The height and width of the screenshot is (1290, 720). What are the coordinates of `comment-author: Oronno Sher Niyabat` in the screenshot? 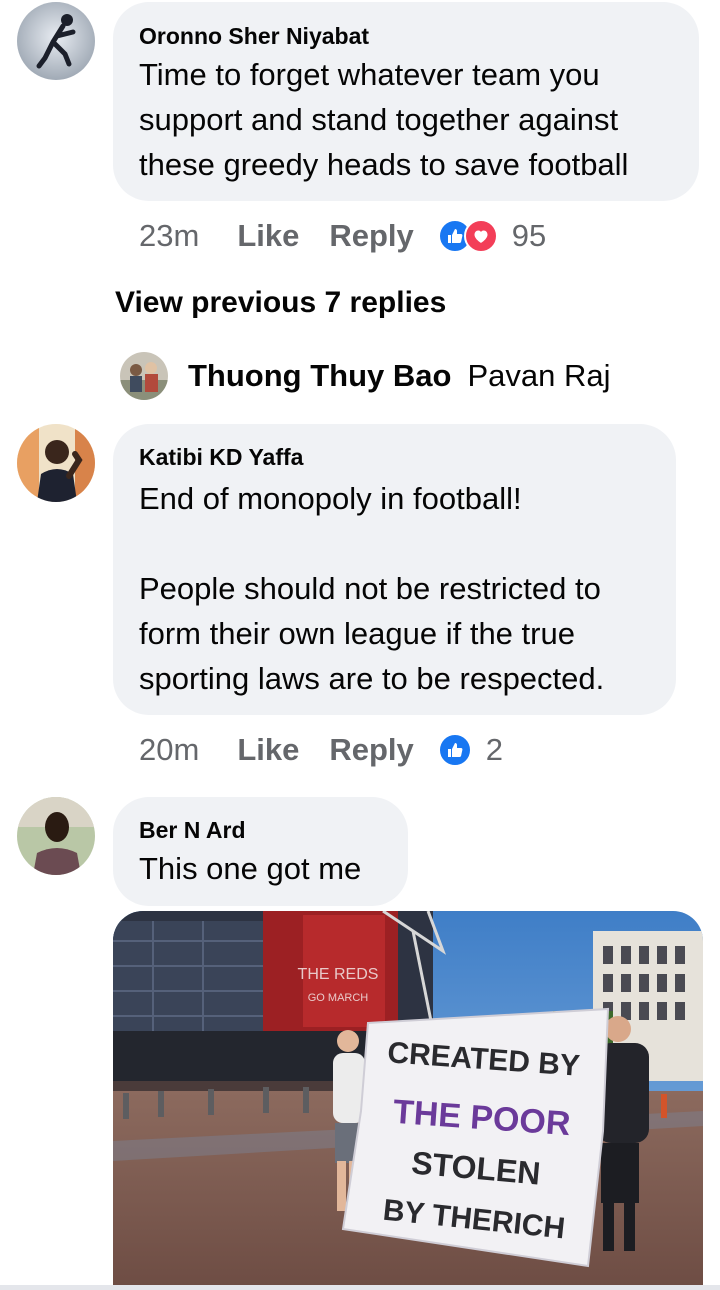 It's located at (254, 36).